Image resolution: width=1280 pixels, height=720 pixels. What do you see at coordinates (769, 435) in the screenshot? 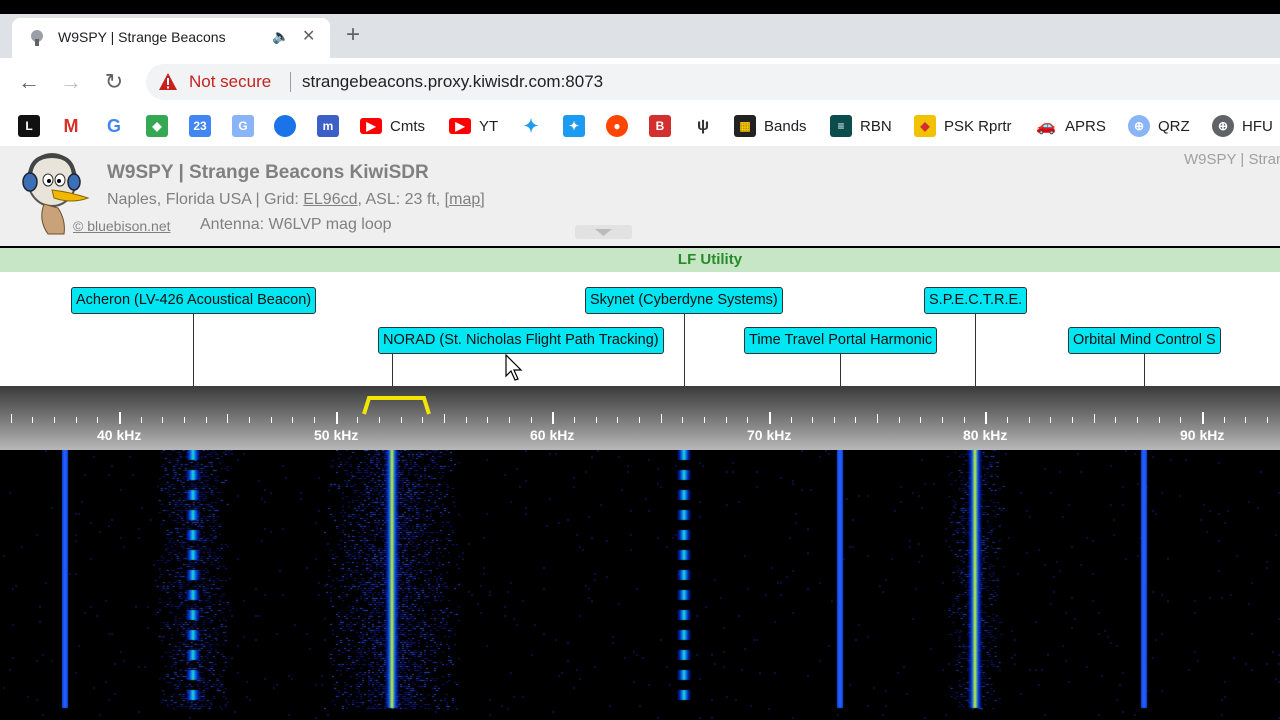
I see `frequency-label: 70 kHz` at bounding box center [769, 435].